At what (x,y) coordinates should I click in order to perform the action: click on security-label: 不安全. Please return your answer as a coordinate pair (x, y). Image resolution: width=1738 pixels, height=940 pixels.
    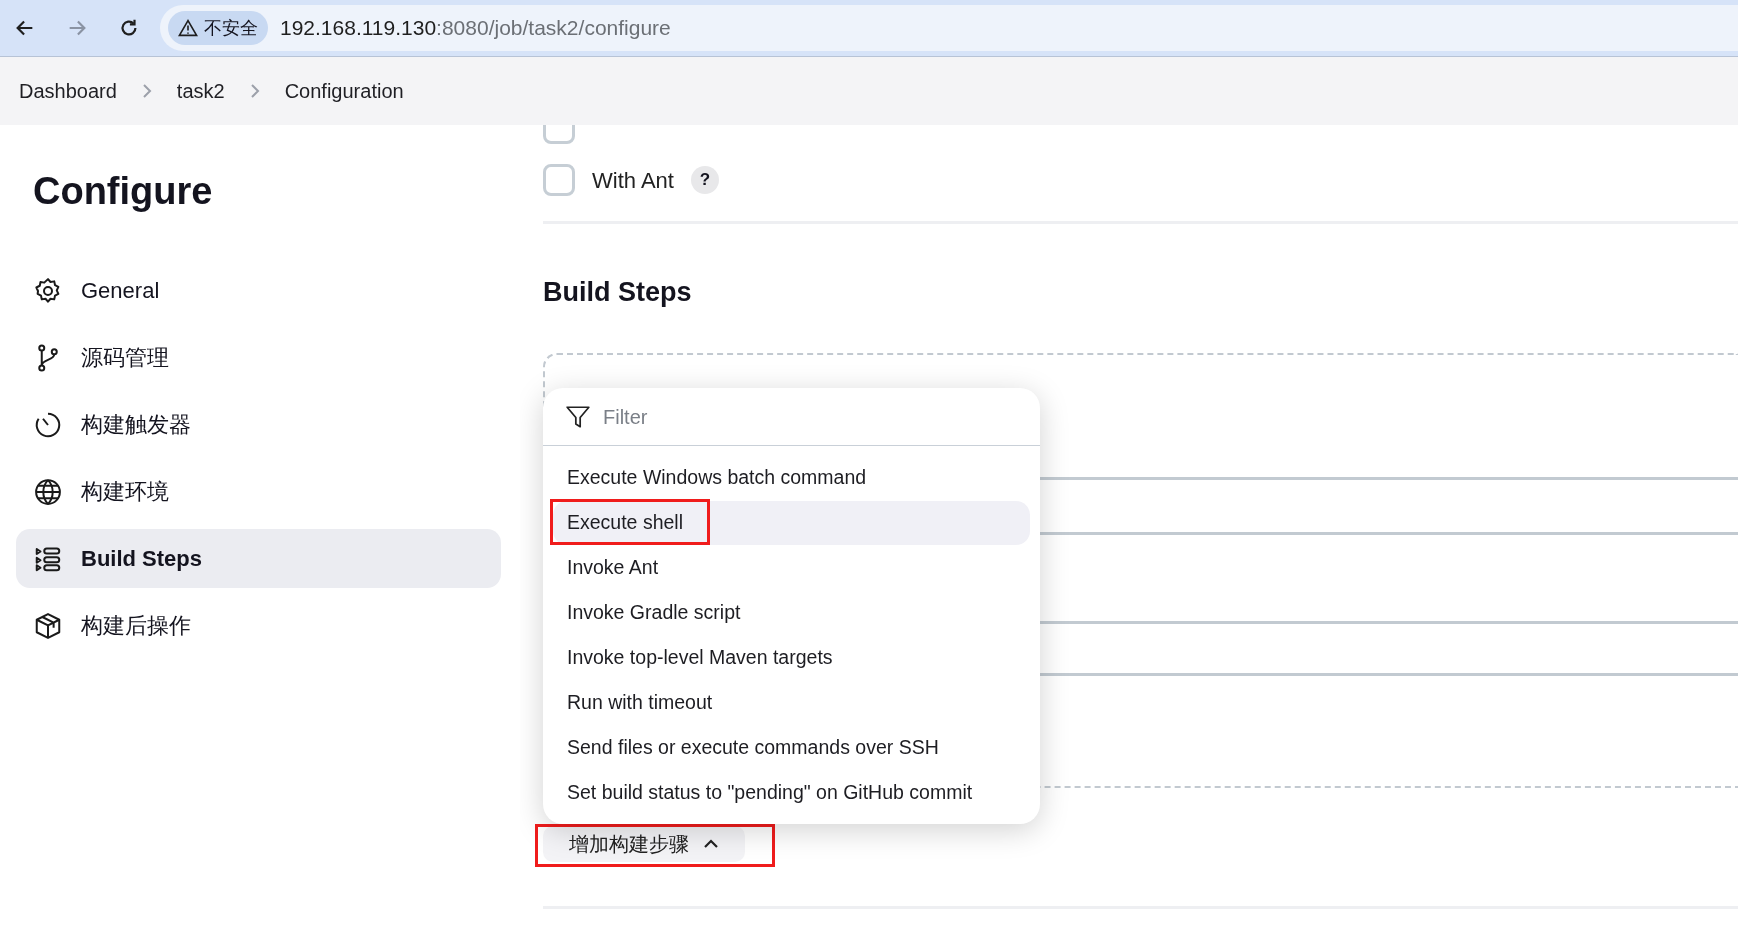
    Looking at the image, I should click on (231, 28).